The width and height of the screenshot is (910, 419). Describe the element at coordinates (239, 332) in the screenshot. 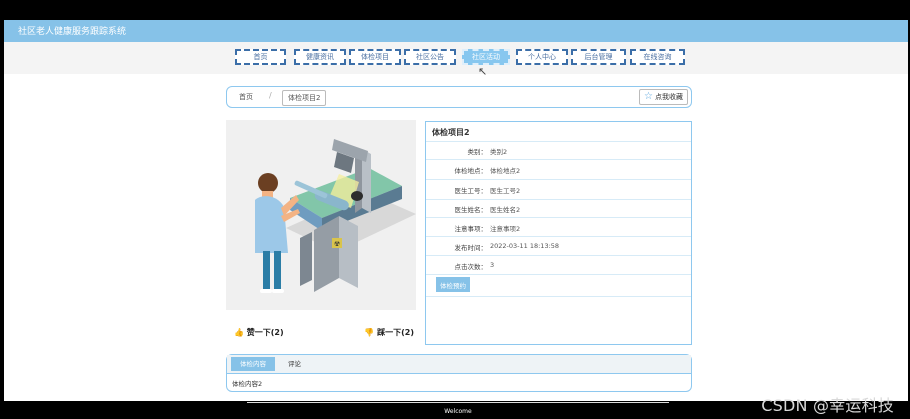

I see `thumbs-up-icon: 👍` at that location.